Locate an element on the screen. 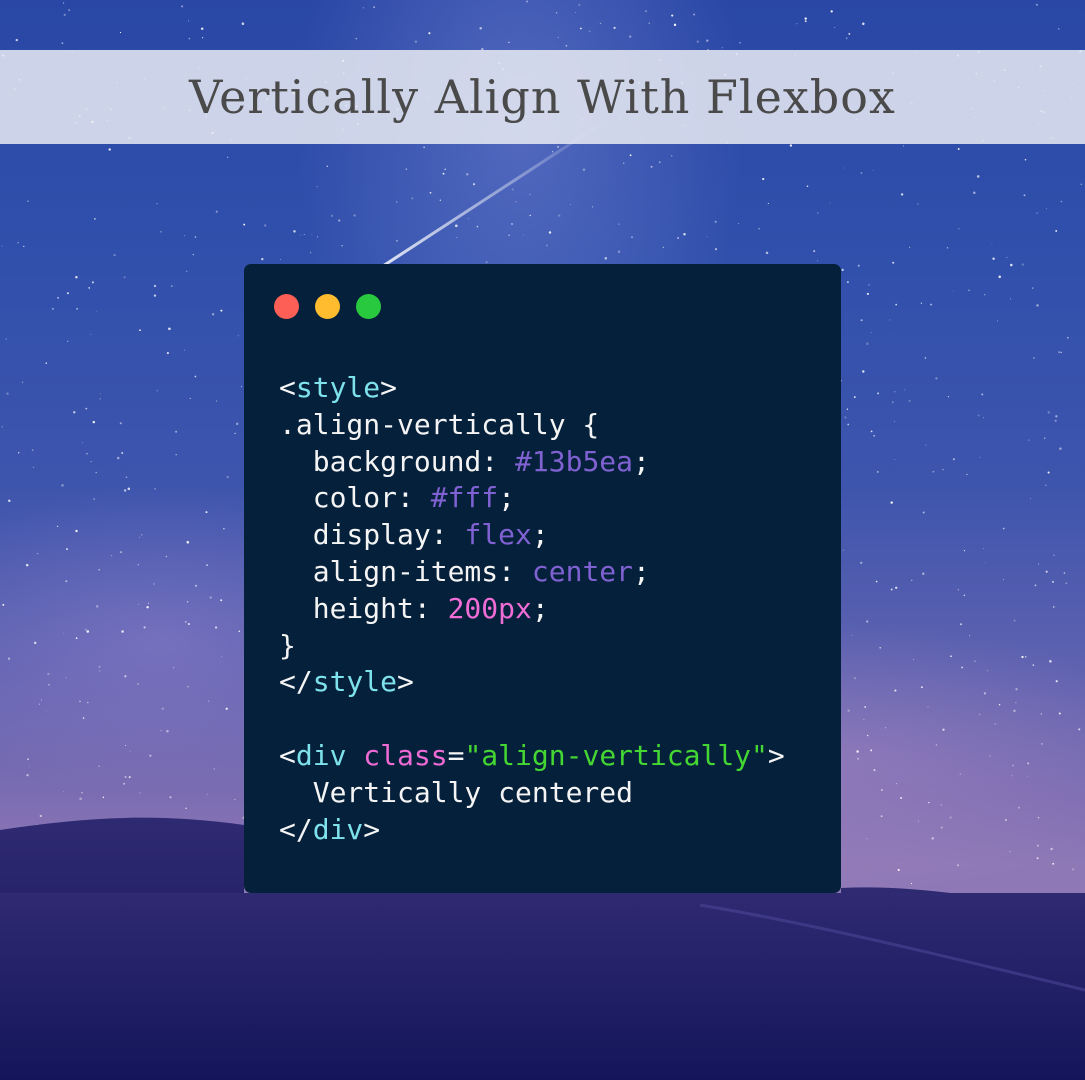 This screenshot has height=1080, width=1085. code-line-11: <div class="align-vertically"> is located at coordinates (532, 755).